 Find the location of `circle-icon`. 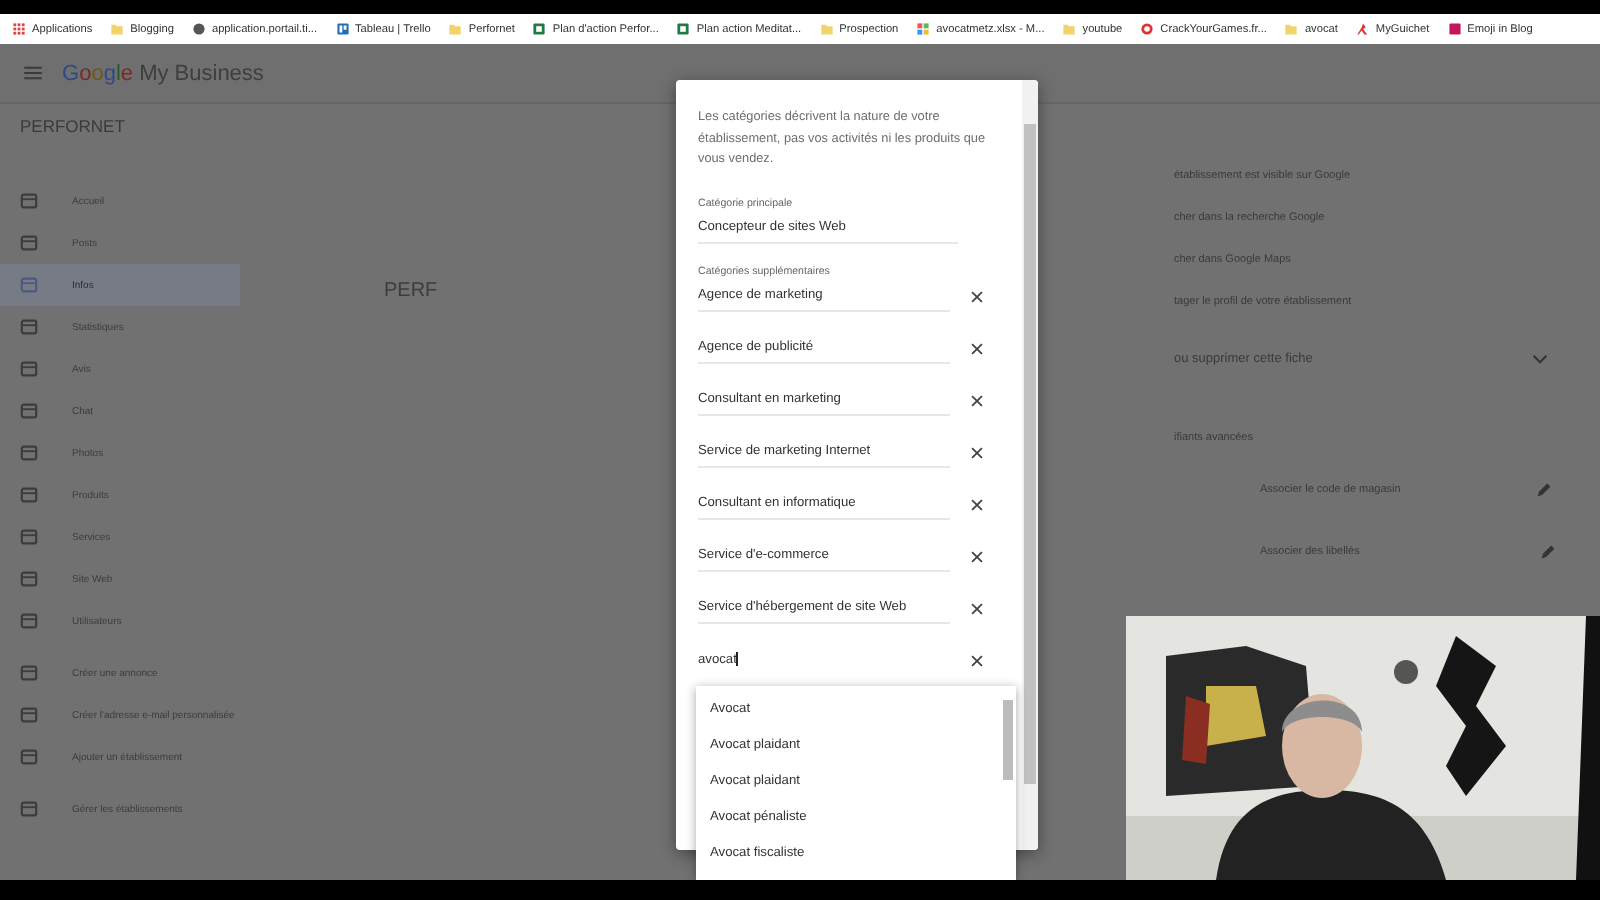

circle-icon is located at coordinates (1147, 29).